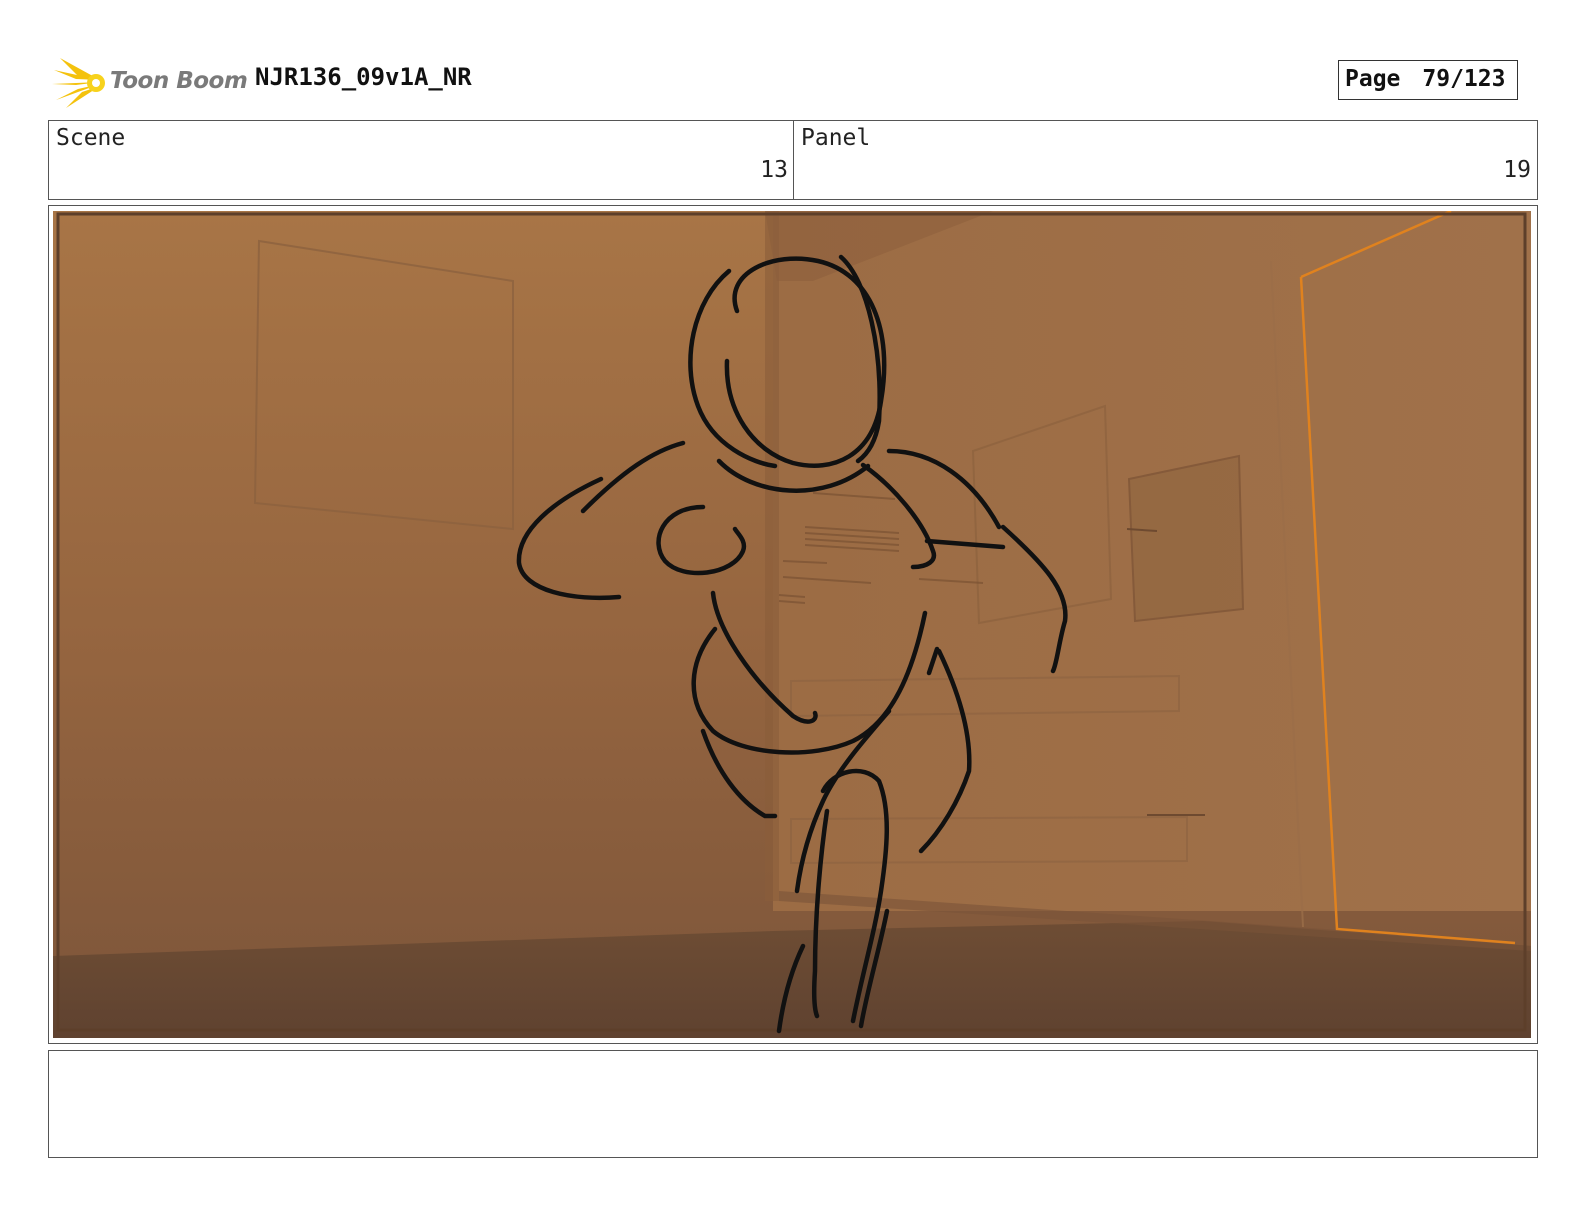 This screenshot has height=1224, width=1584. What do you see at coordinates (1517, 170) in the screenshot?
I see `panel-number: 19` at bounding box center [1517, 170].